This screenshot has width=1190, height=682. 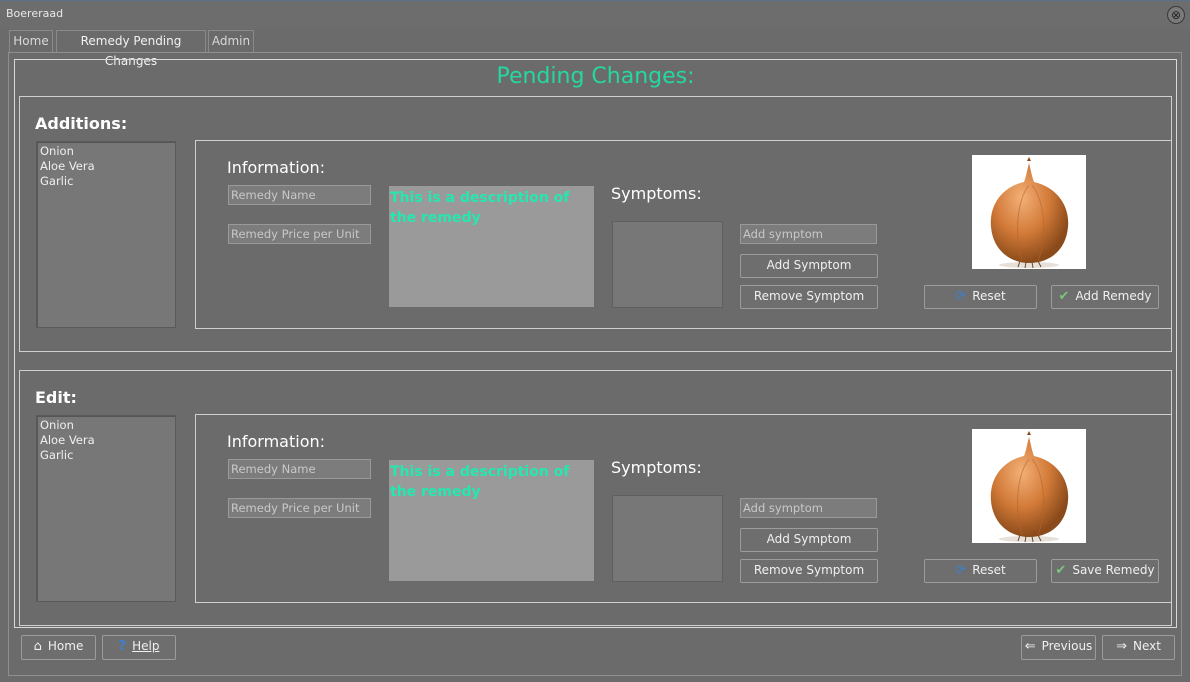 I want to click on additions-symptoms-list, so click(x=667, y=264).